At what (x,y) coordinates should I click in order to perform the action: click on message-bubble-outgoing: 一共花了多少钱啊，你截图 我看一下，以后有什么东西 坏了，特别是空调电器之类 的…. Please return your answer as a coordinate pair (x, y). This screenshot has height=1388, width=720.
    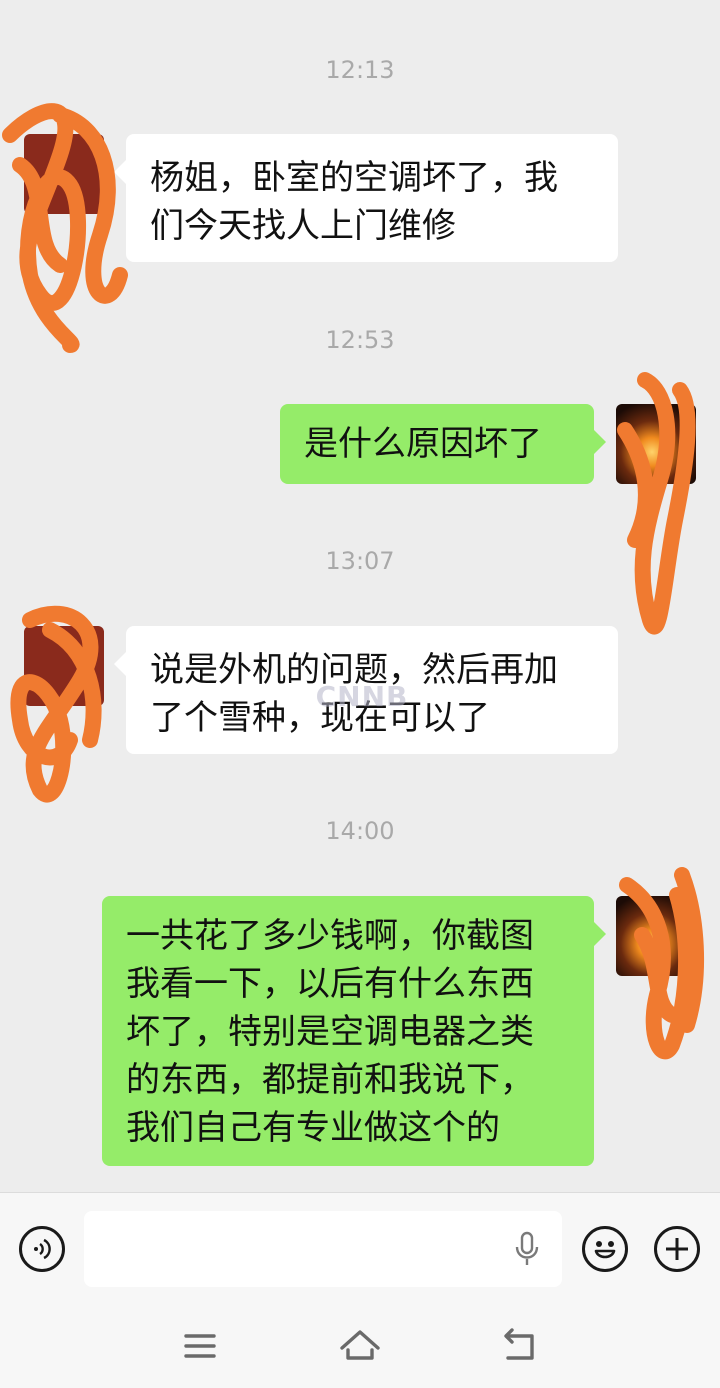
    Looking at the image, I should click on (354, 1031).